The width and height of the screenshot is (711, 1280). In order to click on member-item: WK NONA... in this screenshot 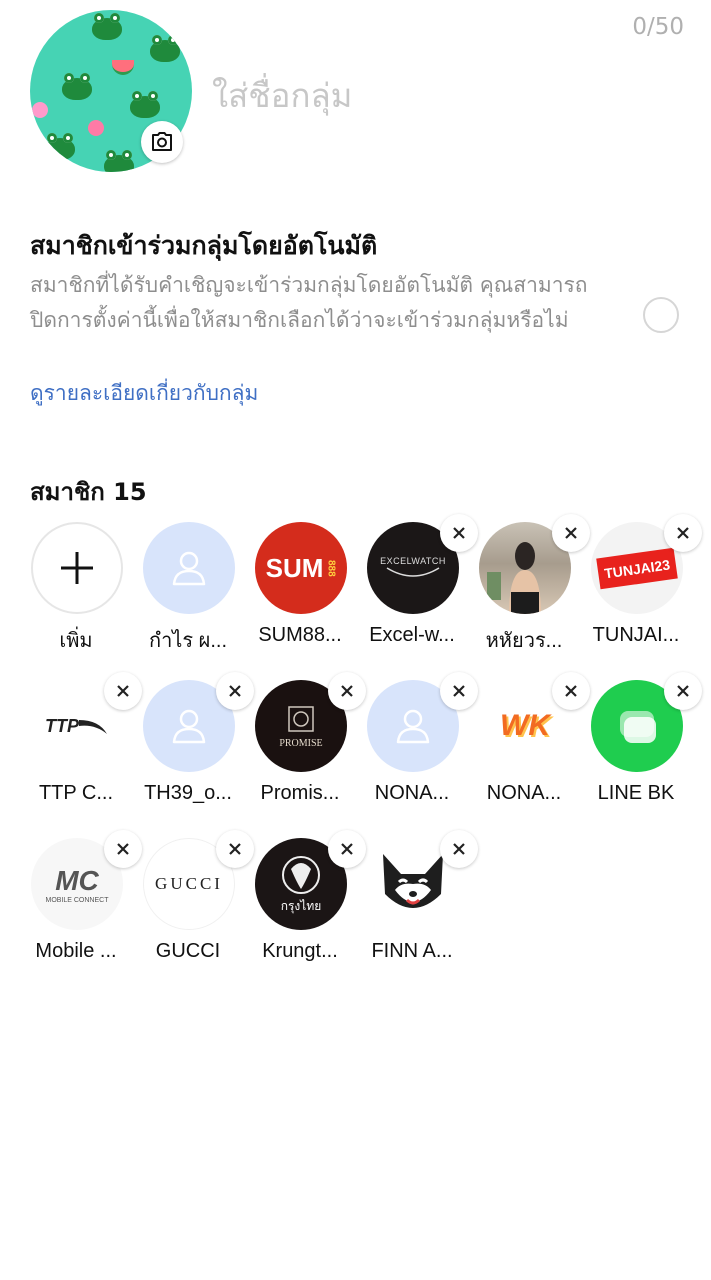, I will do `click(529, 750)`.